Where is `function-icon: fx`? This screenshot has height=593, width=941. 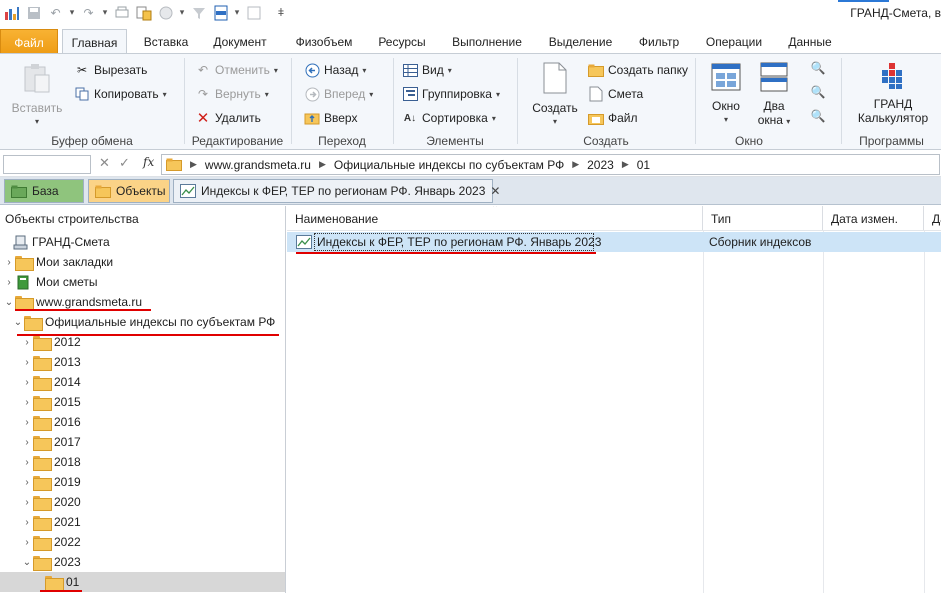
function-icon: fx is located at coordinates (148, 162).